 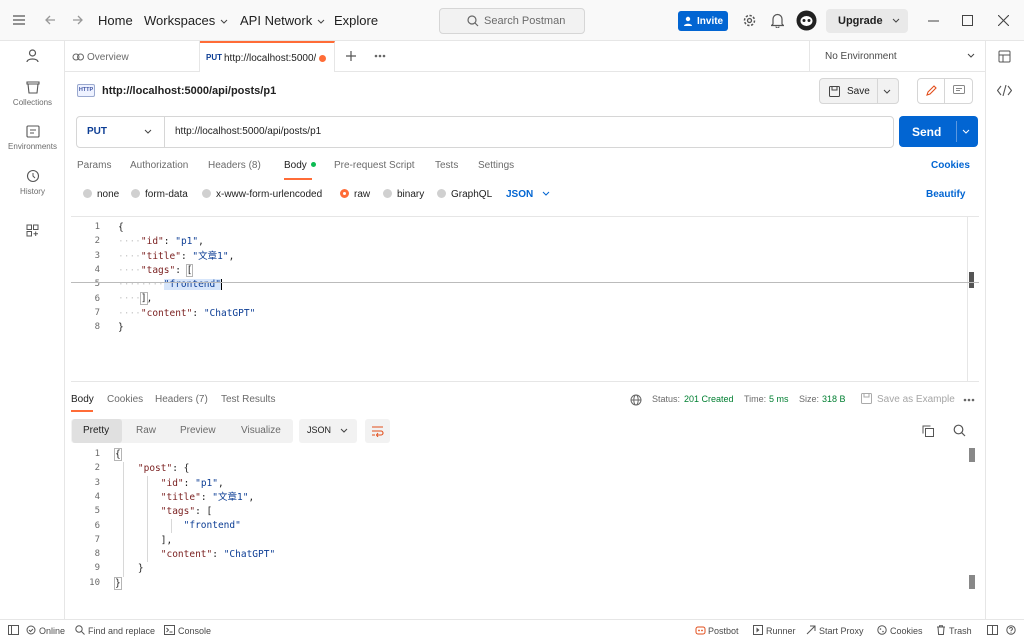 What do you see at coordinates (351, 56) in the screenshot?
I see `plus-icon` at bounding box center [351, 56].